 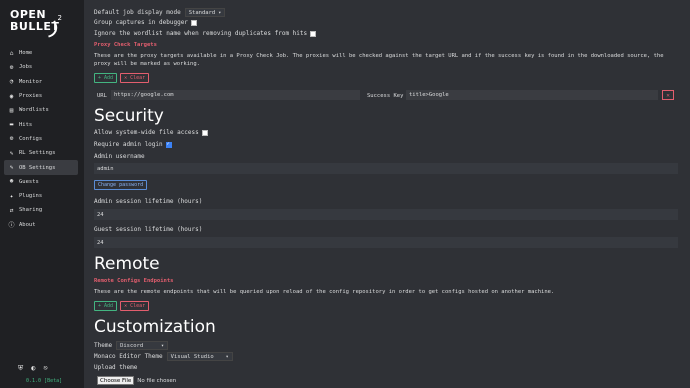 What do you see at coordinates (138, 78) in the screenshot?
I see `proxy-clear-label: Clear` at bounding box center [138, 78].